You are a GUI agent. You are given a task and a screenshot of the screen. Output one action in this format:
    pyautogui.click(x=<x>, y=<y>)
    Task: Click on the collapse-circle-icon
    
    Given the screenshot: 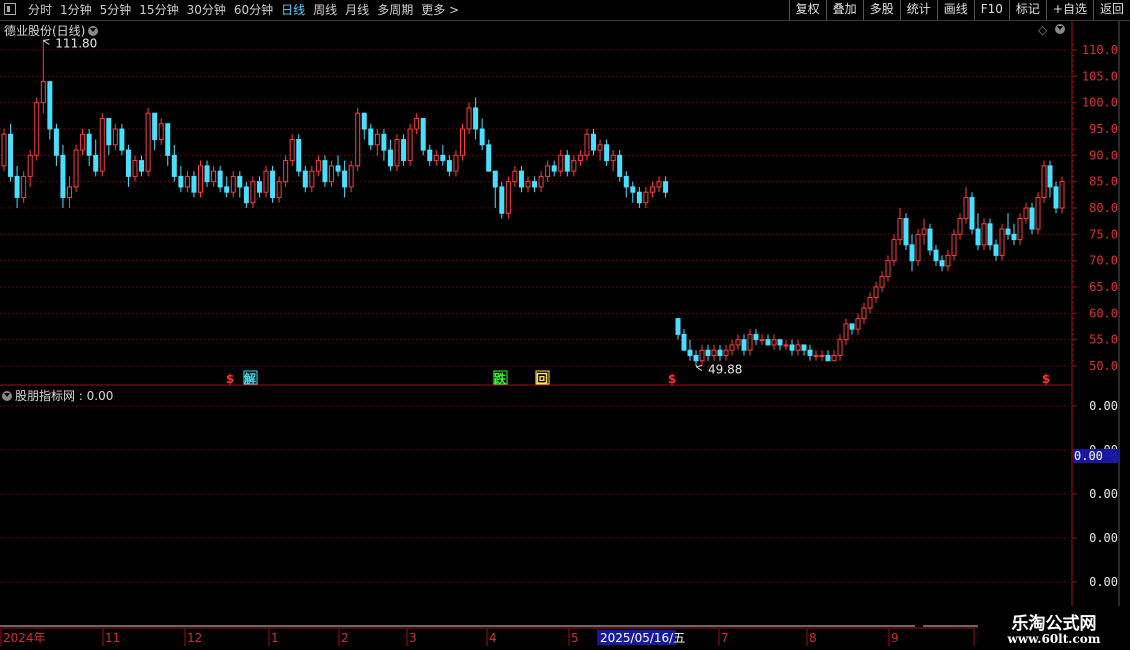 What is the action you would take?
    pyautogui.click(x=1060, y=29)
    